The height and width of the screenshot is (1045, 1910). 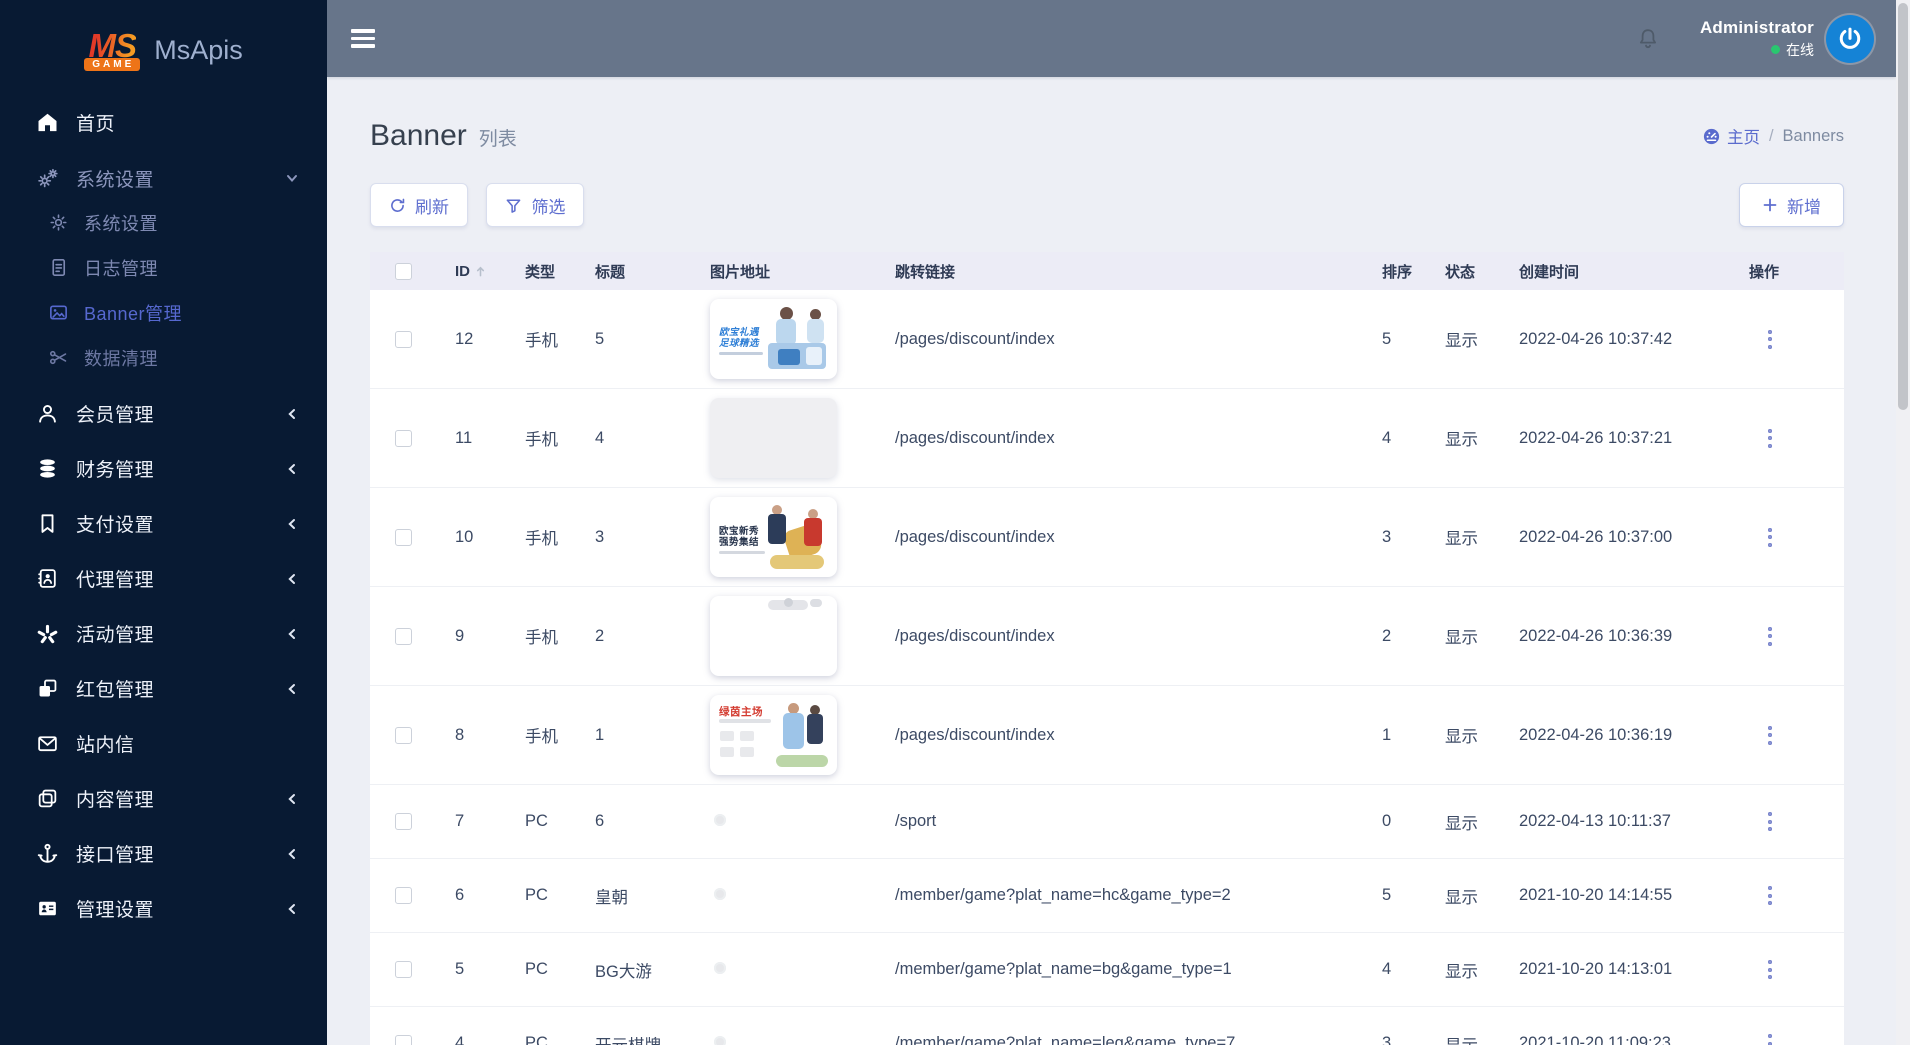 What do you see at coordinates (1111, 38) in the screenshot?
I see `topbar: Administrator 在线` at bounding box center [1111, 38].